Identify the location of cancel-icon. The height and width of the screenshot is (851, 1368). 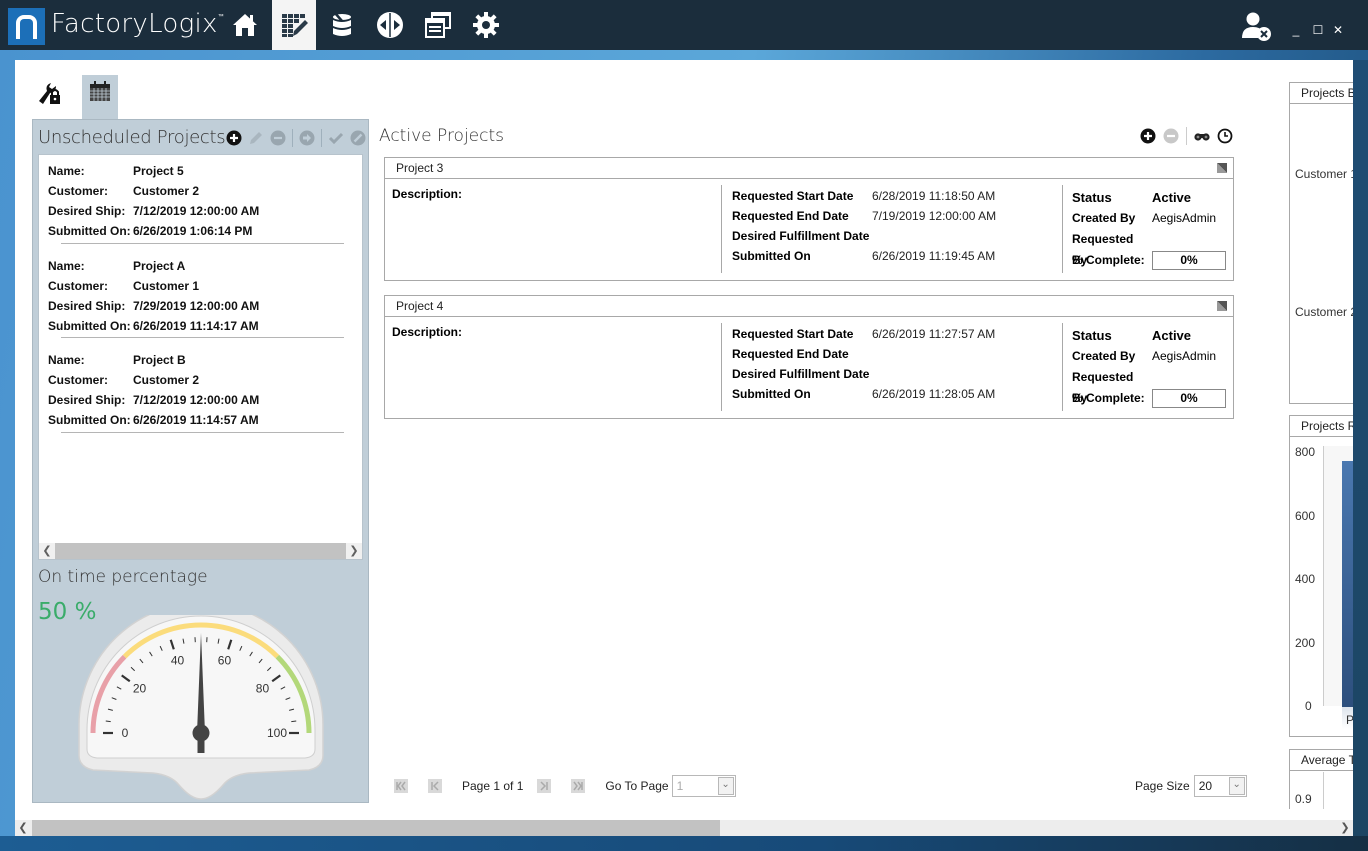
(358, 138).